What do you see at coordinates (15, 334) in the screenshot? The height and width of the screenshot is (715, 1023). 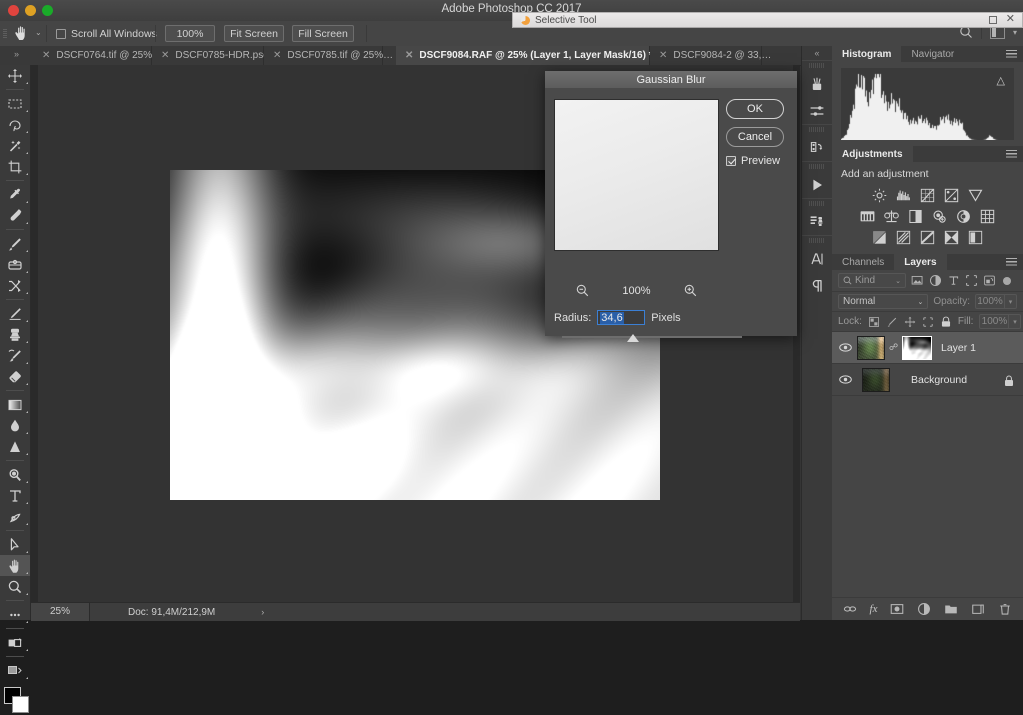 I see `clone-stamp-tool` at bounding box center [15, 334].